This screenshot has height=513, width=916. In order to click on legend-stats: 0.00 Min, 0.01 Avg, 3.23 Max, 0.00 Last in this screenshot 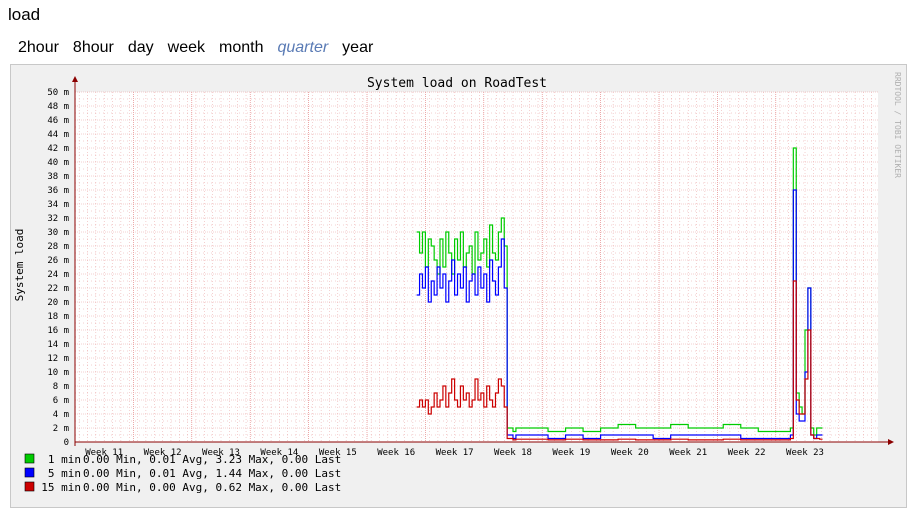, I will do `click(212, 459)`.